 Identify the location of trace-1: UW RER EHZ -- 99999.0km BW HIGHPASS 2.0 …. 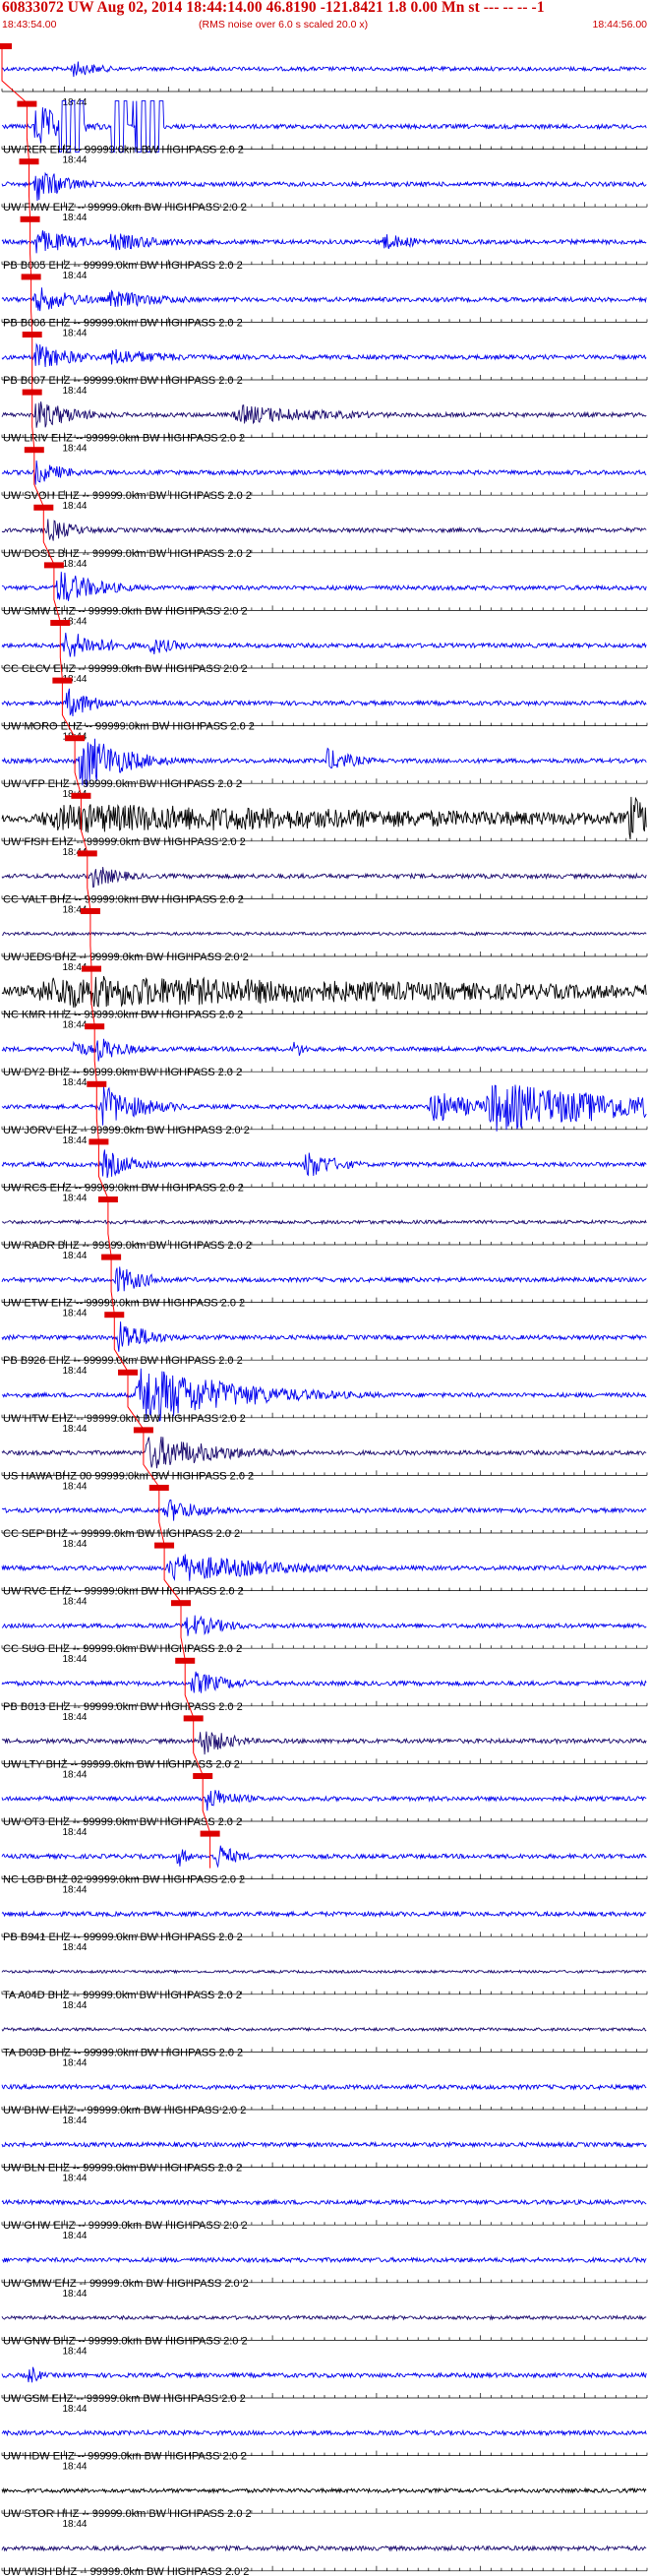
(324, 133).